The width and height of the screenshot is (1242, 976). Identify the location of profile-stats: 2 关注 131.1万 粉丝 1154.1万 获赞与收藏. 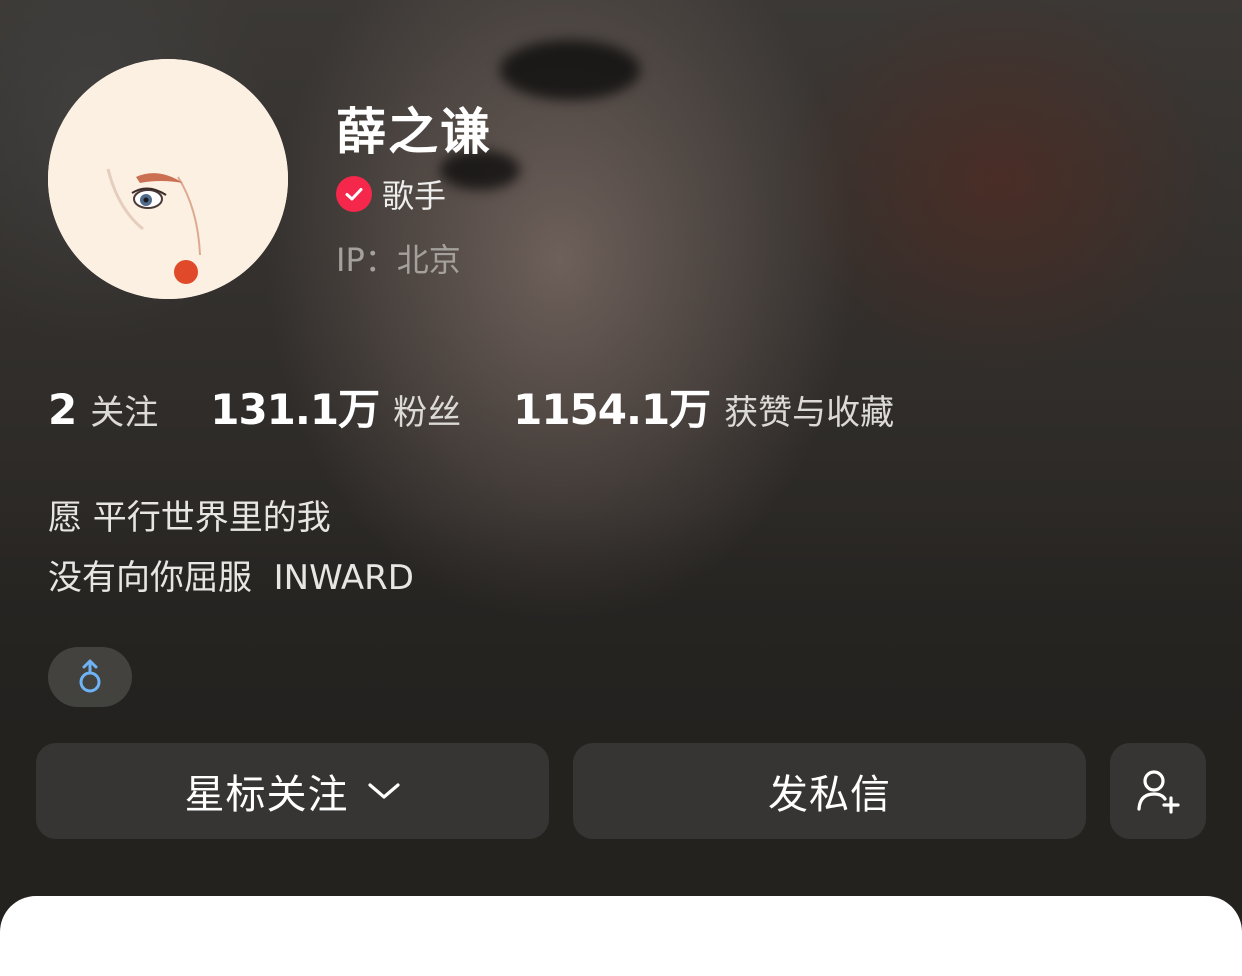
(497, 406).